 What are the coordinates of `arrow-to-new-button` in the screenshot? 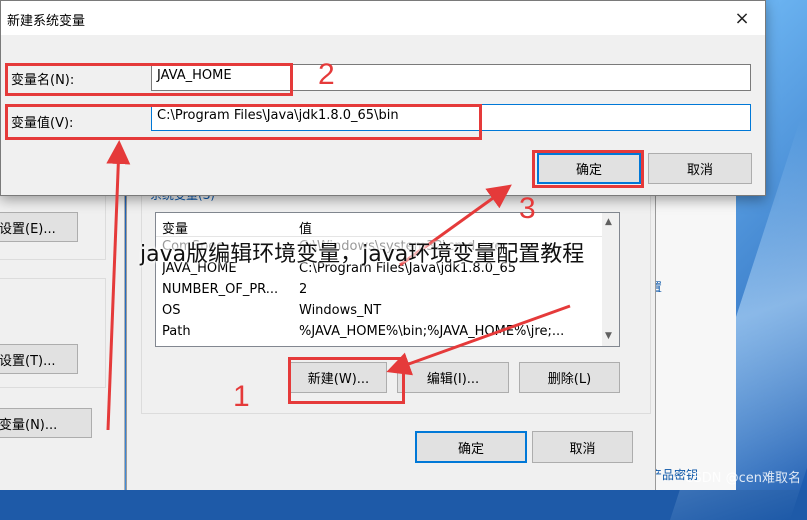 It's located at (478, 340).